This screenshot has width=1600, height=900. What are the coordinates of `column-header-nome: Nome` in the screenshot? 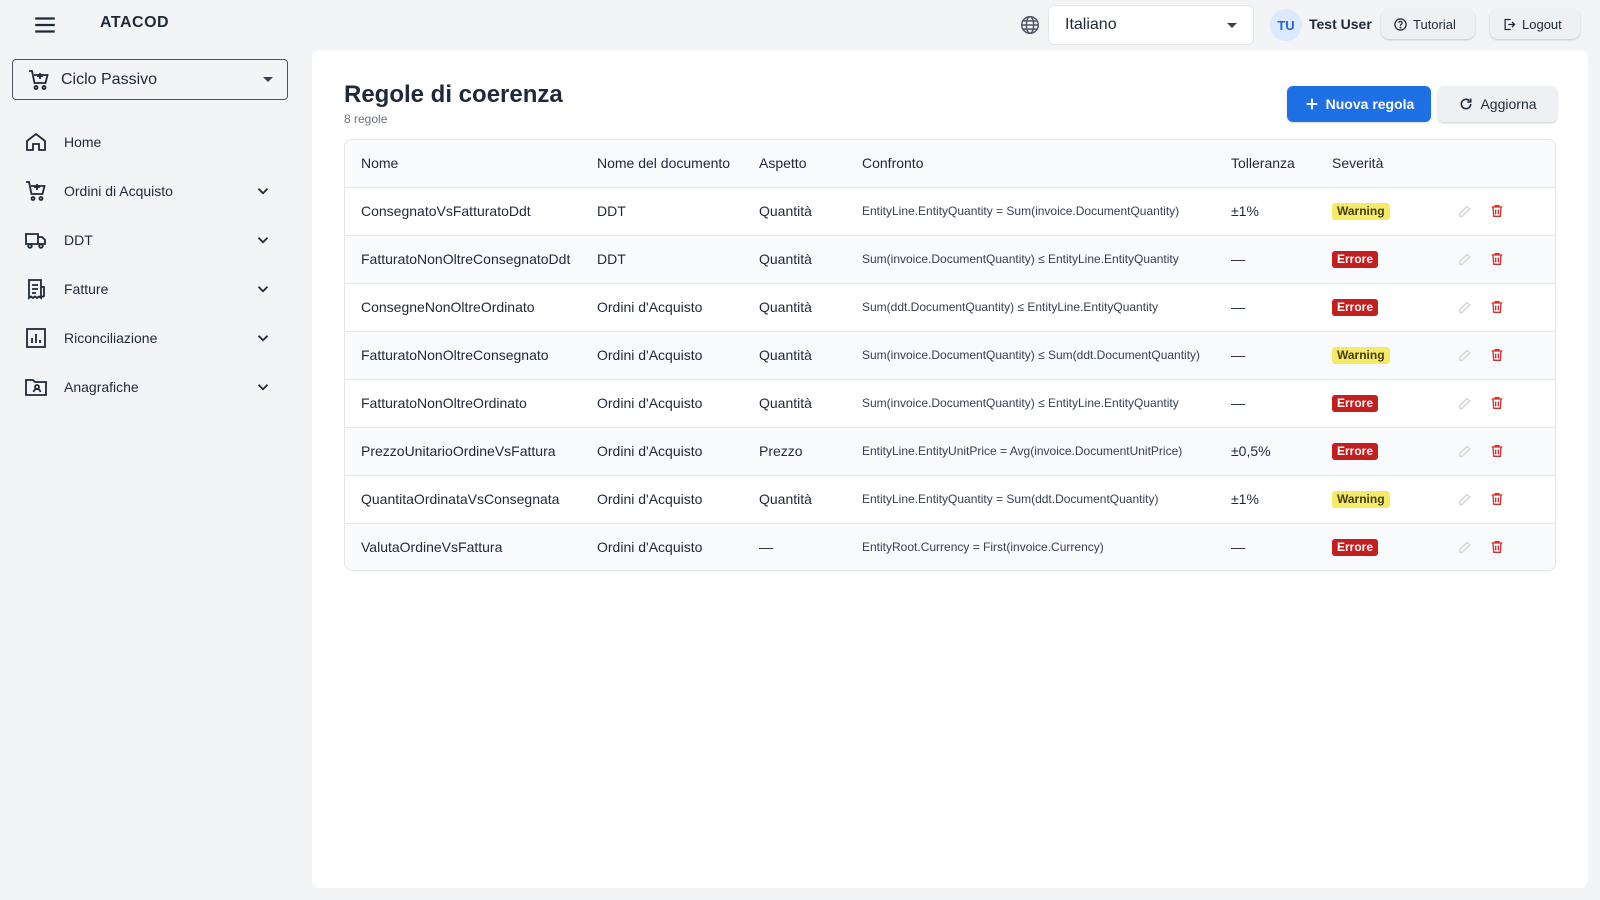 It's located at (463, 164).